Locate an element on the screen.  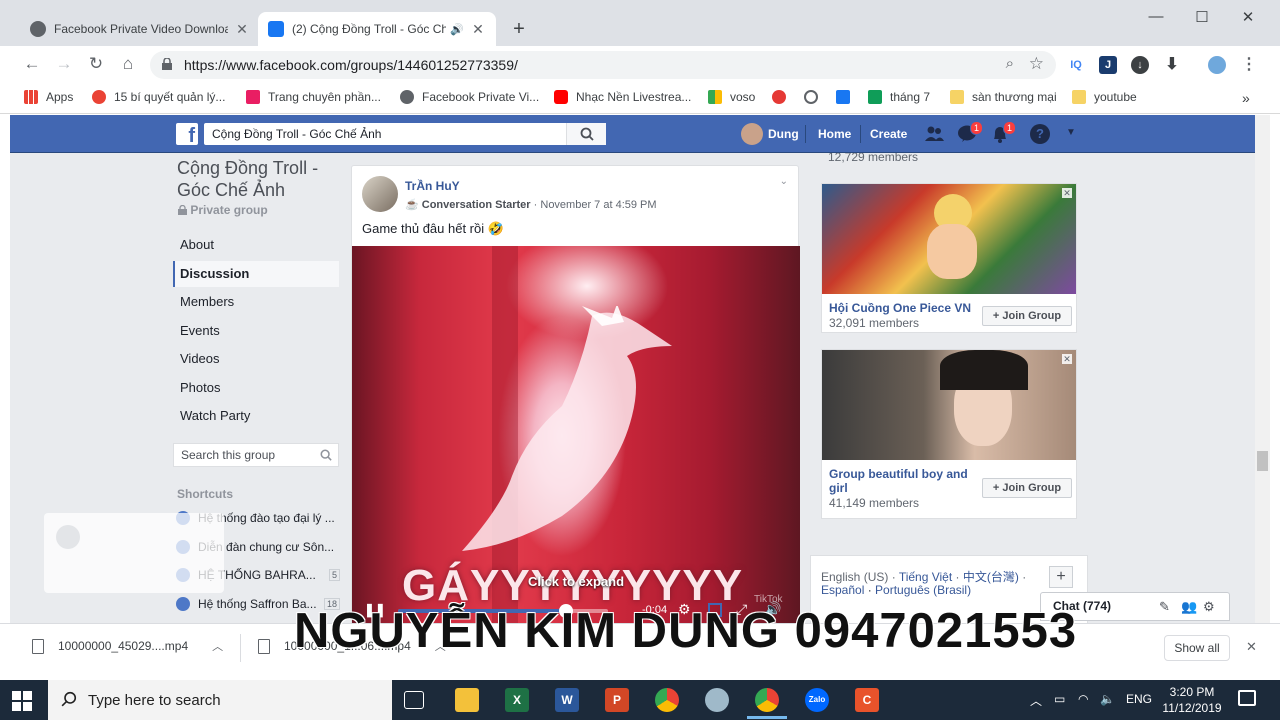
bookmark-star-icon: ☆ is located at coordinates (1036, 64).